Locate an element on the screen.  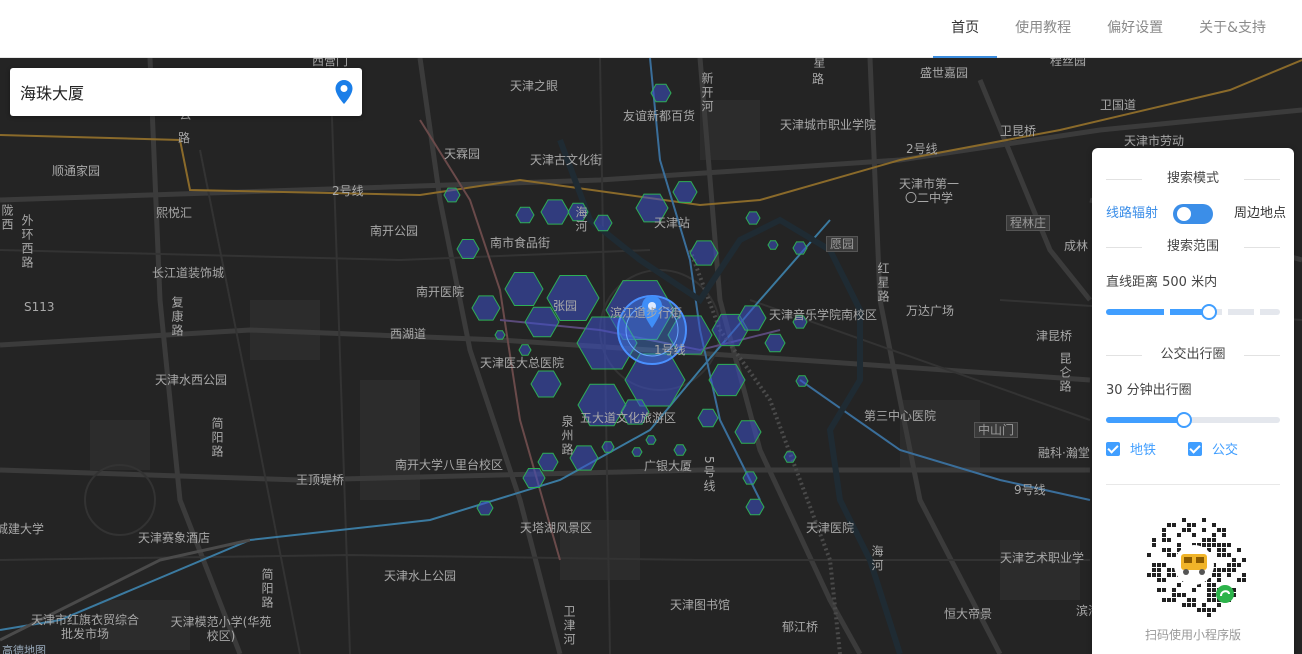
bus-checkbox: 公交 is located at coordinates (1213, 450).